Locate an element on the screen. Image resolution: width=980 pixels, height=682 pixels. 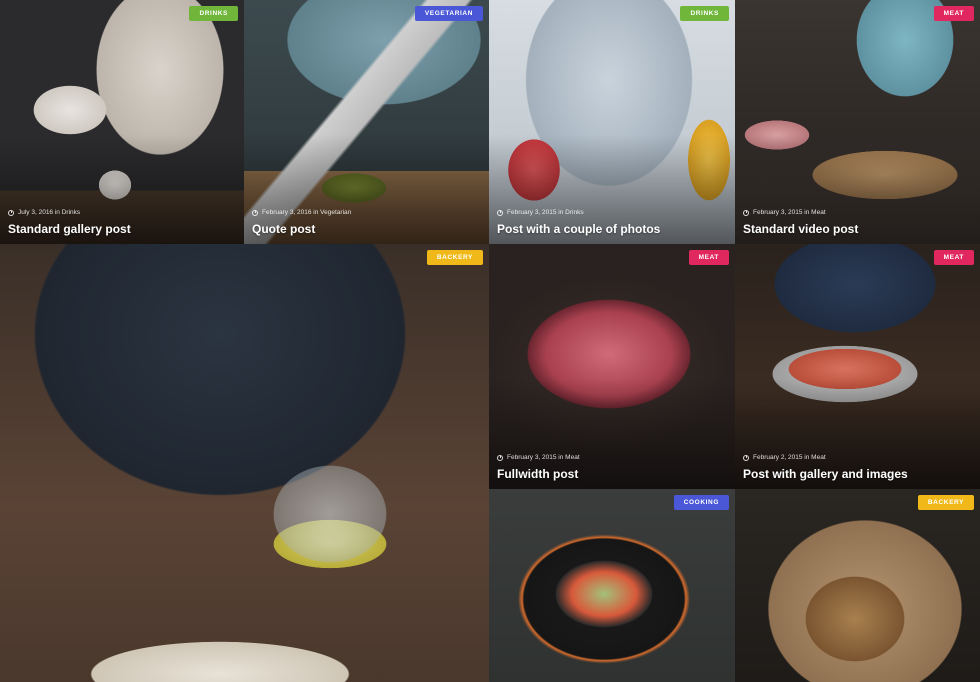
post-title: Post with gallery and images is located at coordinates (825, 474).